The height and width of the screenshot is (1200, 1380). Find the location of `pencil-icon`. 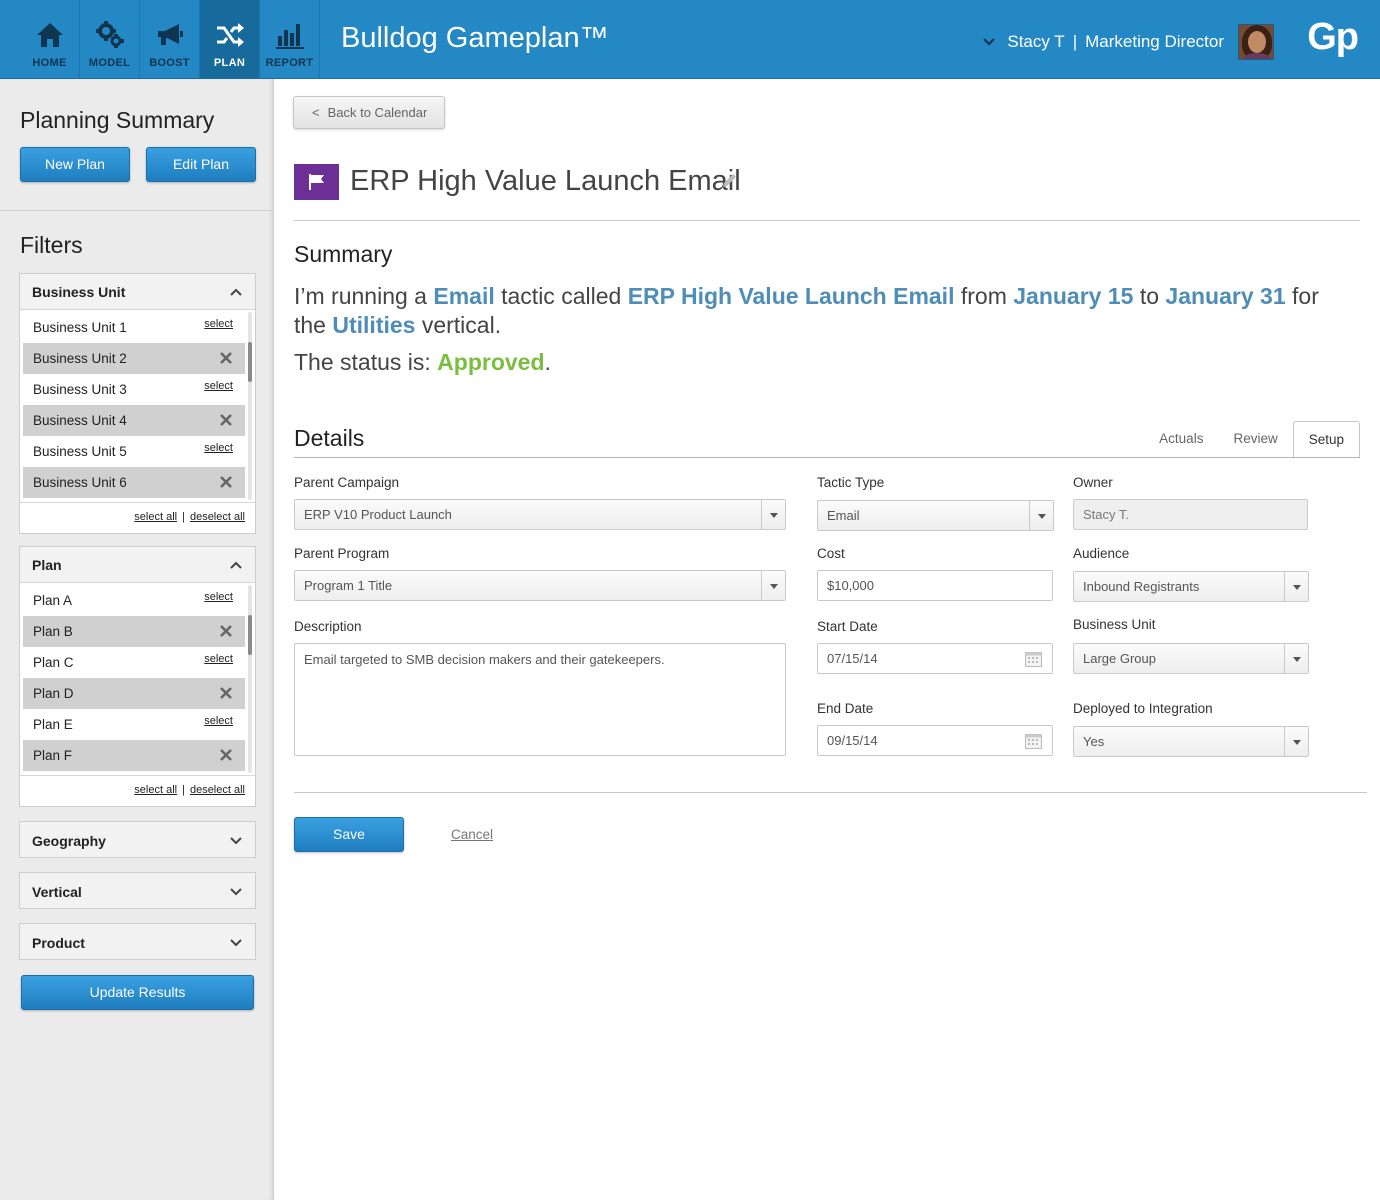

pencil-icon is located at coordinates (729, 181).